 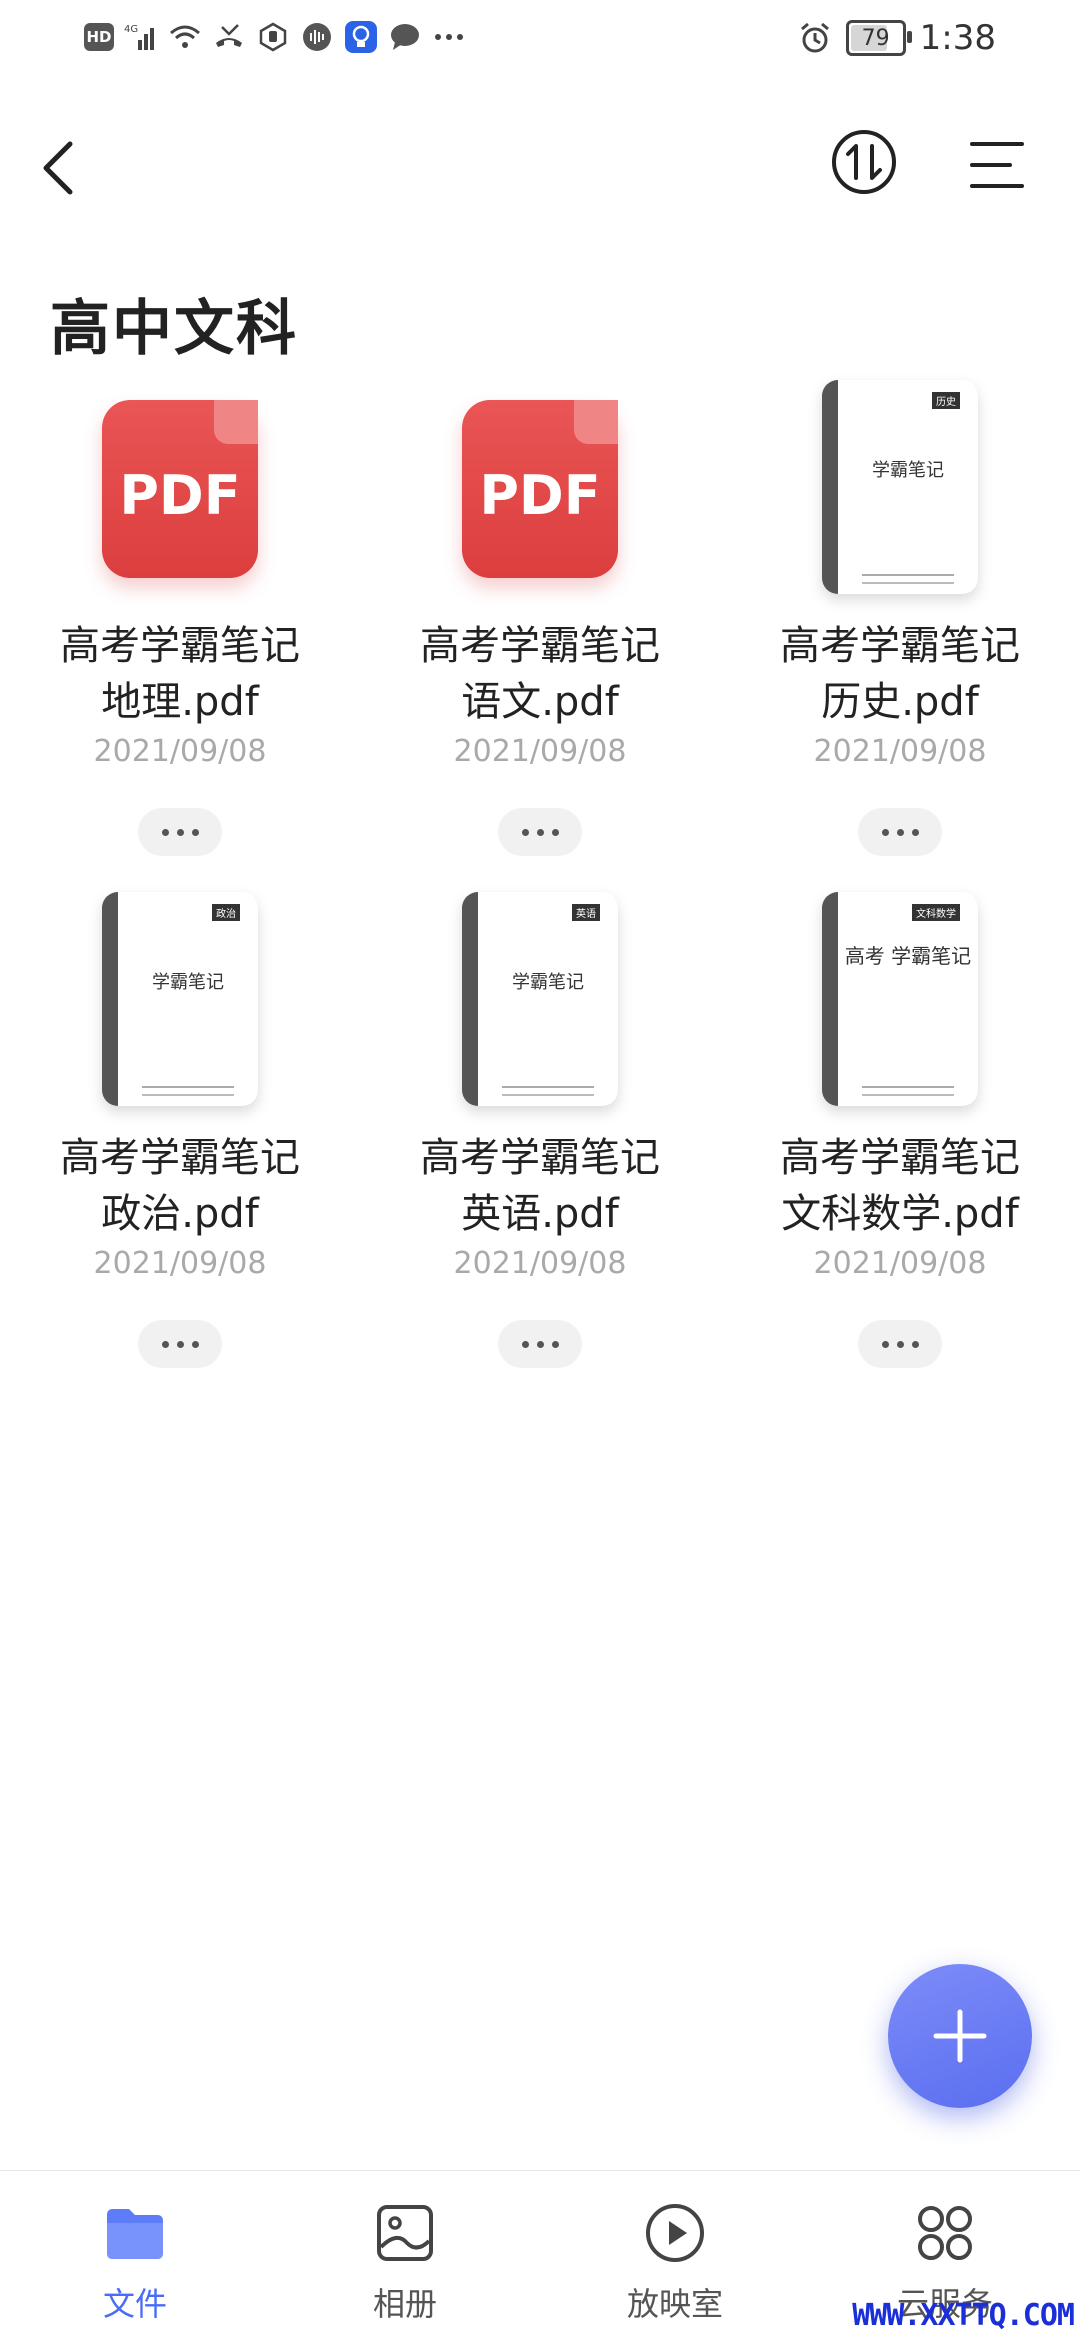 I want to click on missed-call-icon, so click(x=229, y=37).